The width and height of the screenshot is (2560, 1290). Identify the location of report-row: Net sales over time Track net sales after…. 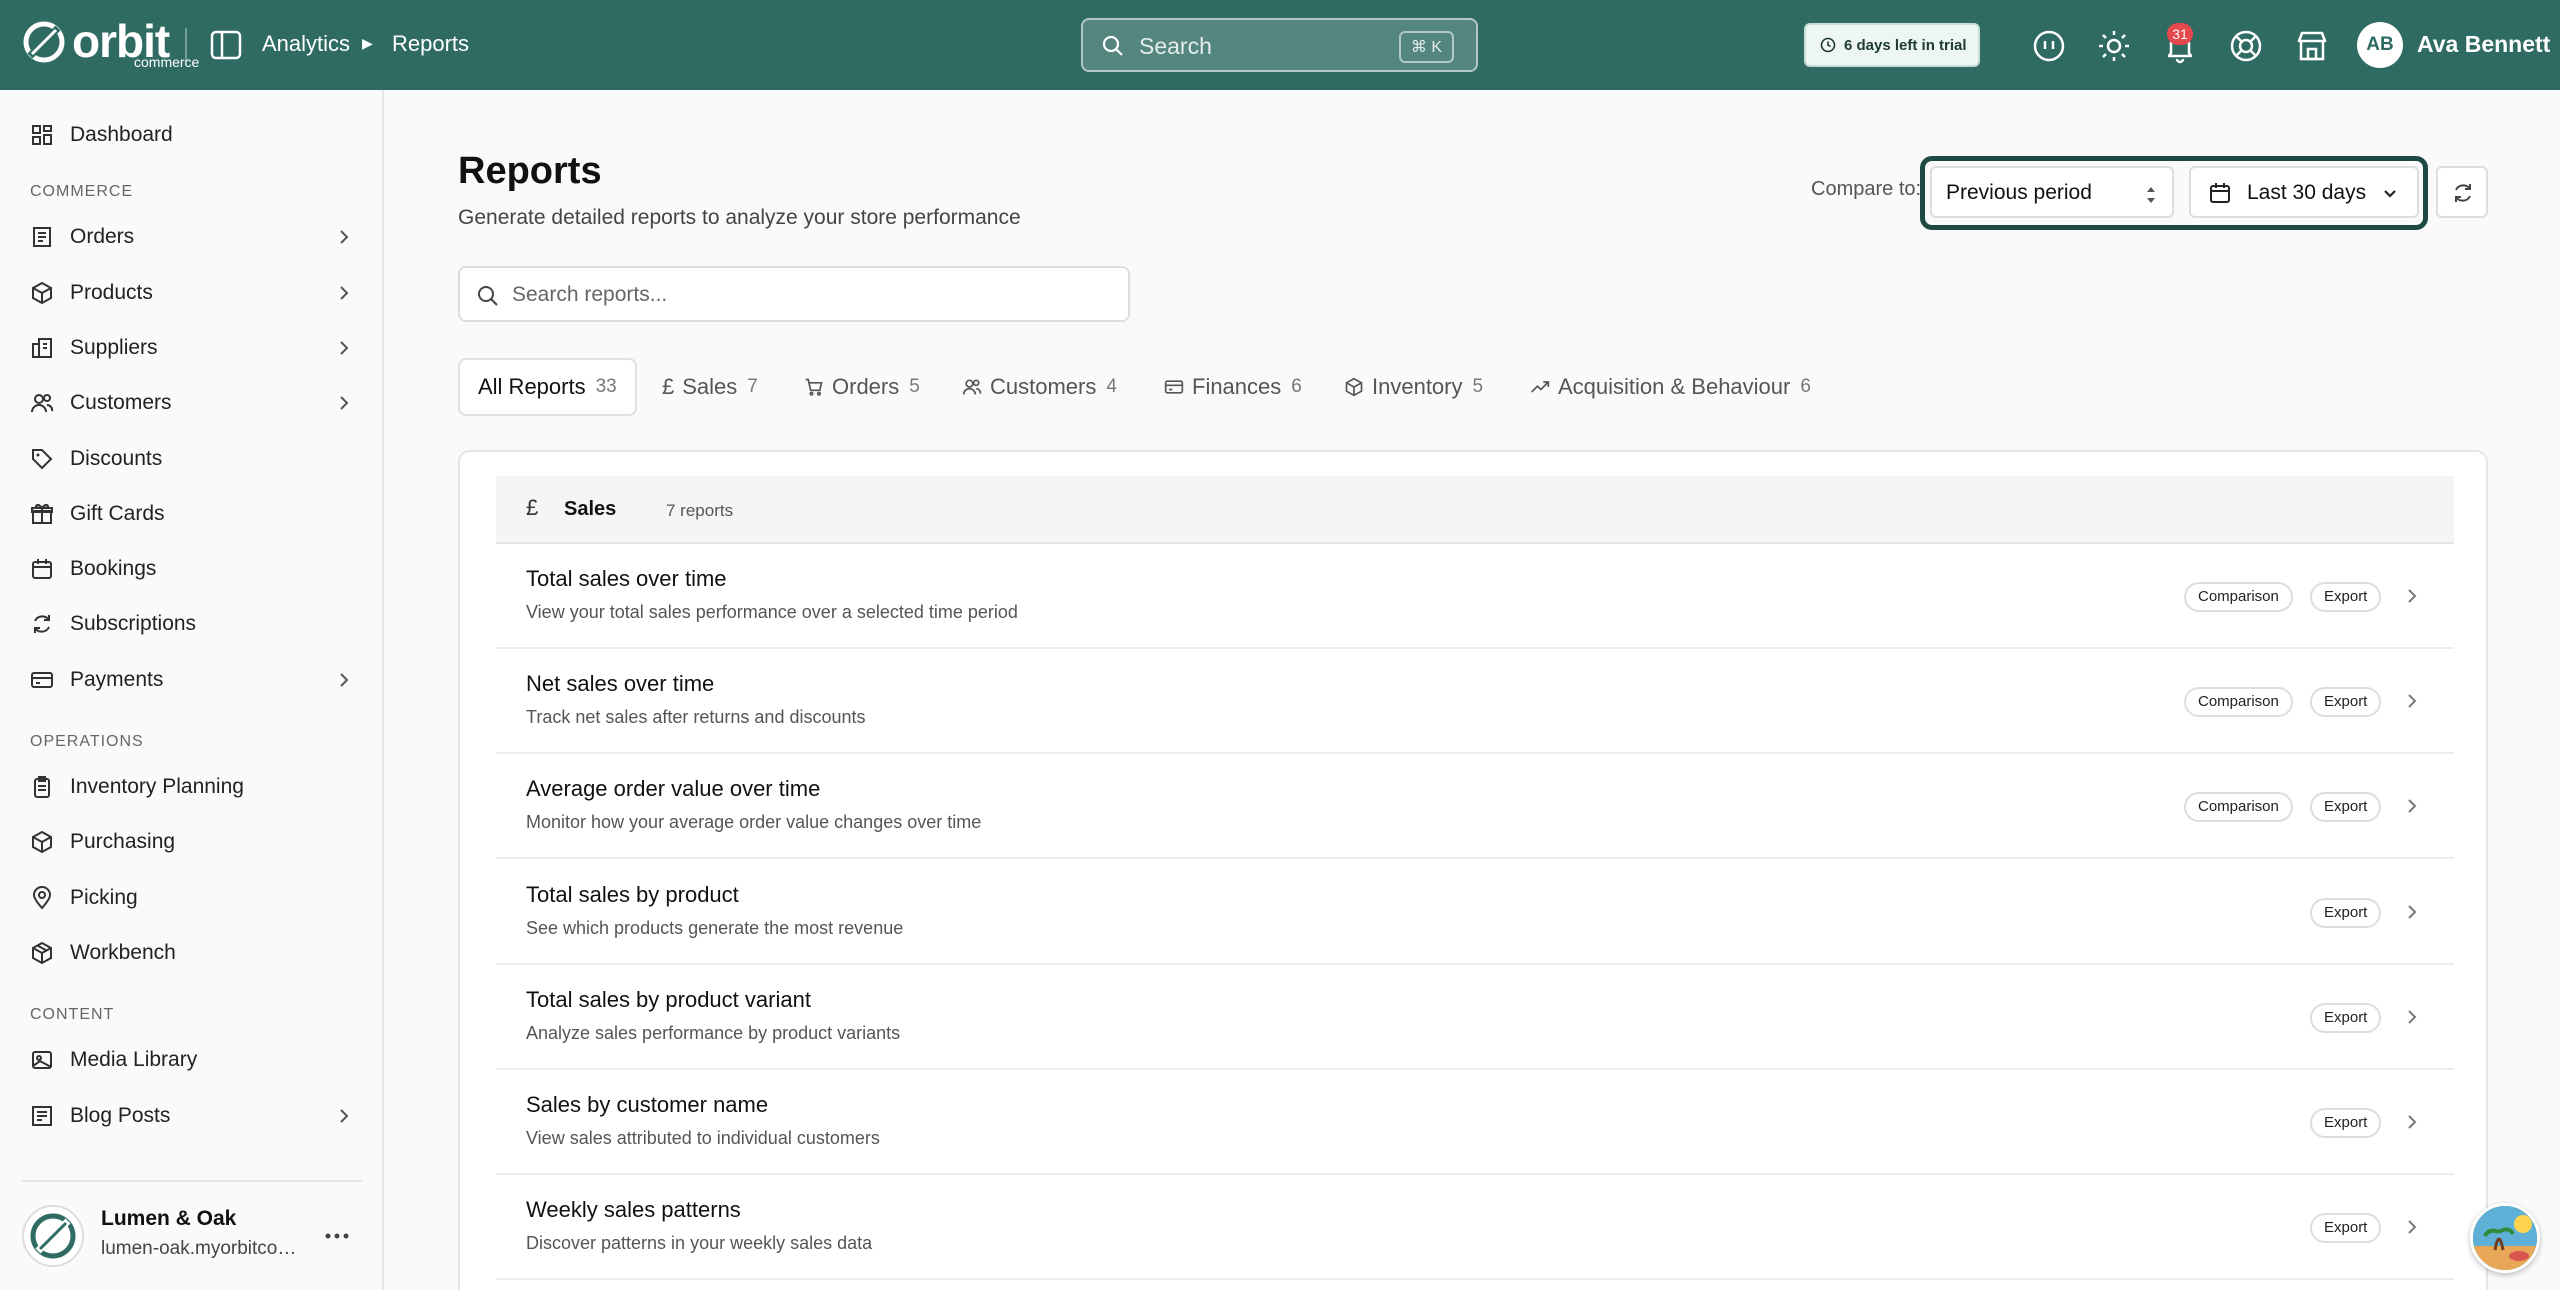
(1475, 702).